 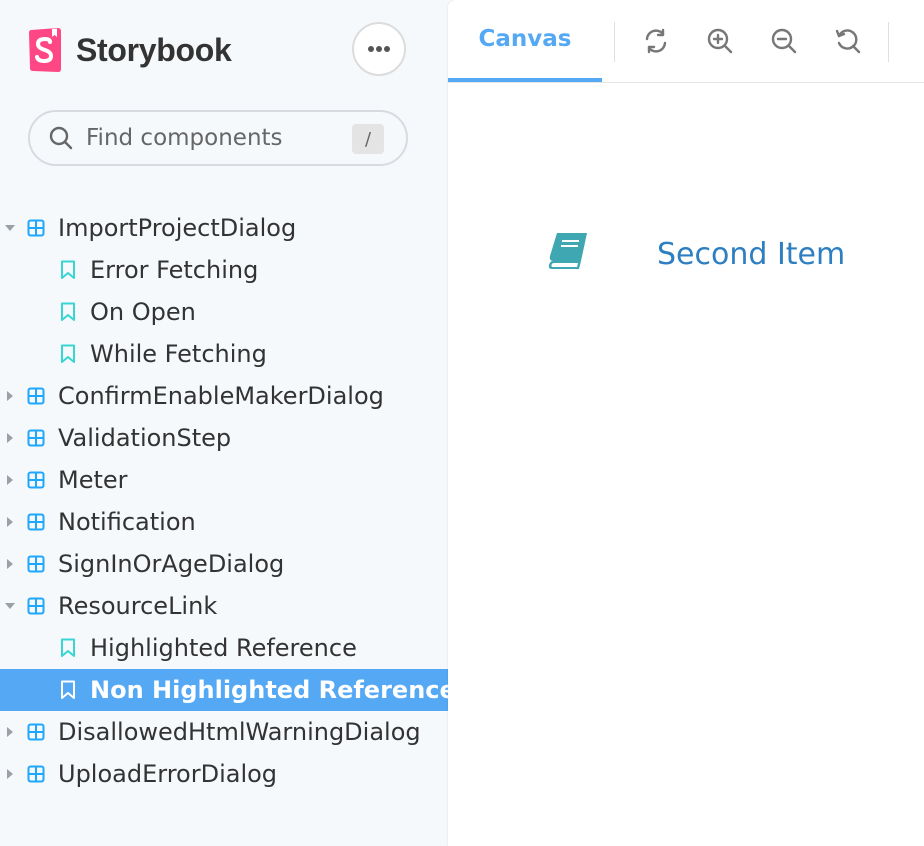 I want to click on zoom-in-button, so click(x=720, y=41).